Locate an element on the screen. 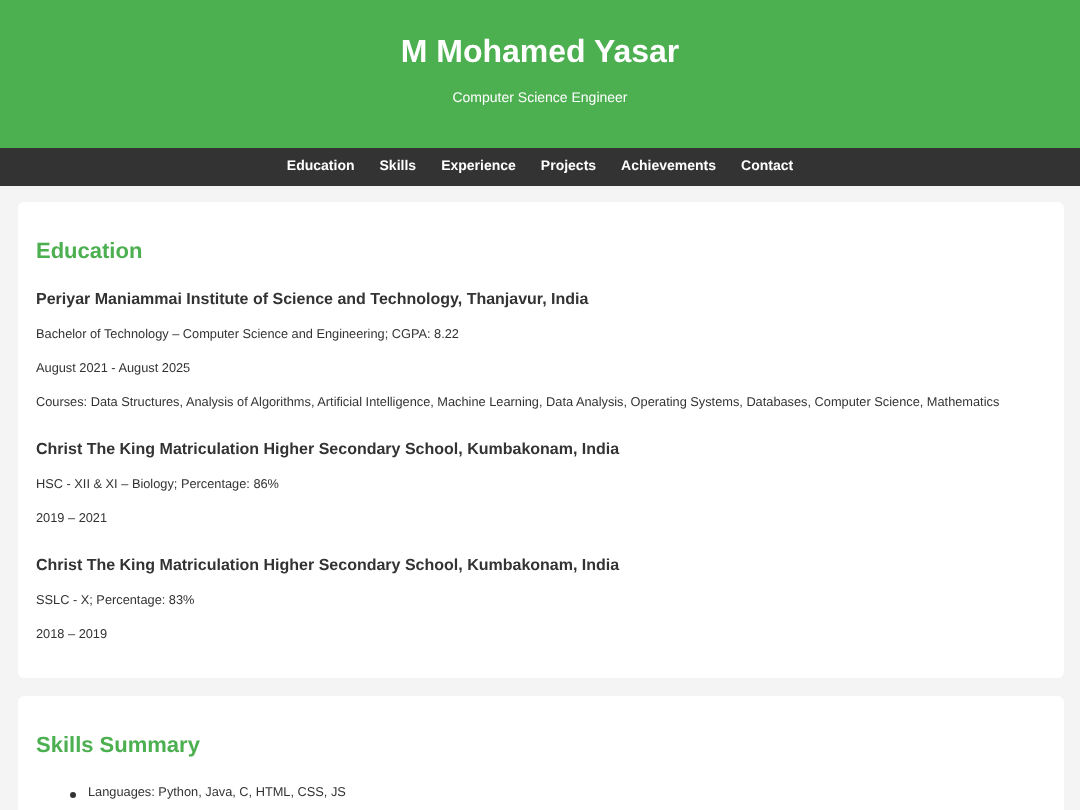 This screenshot has width=1080, height=810. person-name: M Mohamed Yasar is located at coordinates (540, 54).